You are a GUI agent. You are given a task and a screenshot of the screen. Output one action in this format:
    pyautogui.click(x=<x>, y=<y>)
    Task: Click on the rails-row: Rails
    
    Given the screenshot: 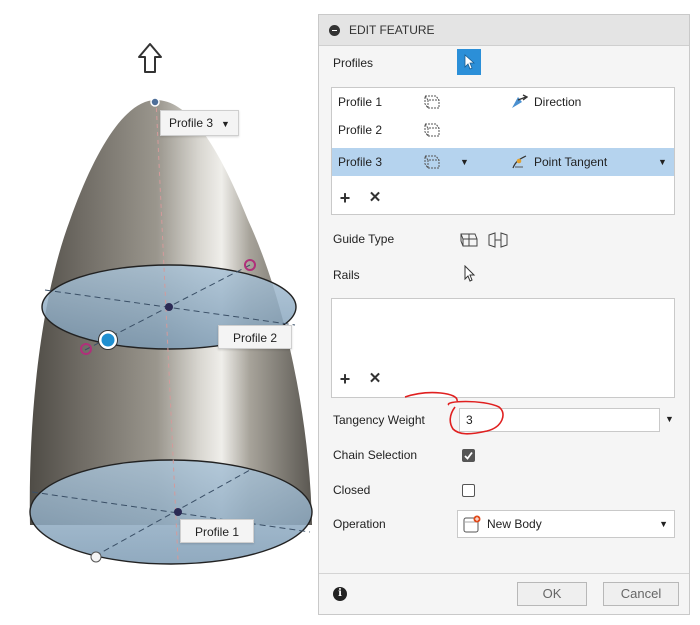 What is the action you would take?
    pyautogui.click(x=346, y=275)
    